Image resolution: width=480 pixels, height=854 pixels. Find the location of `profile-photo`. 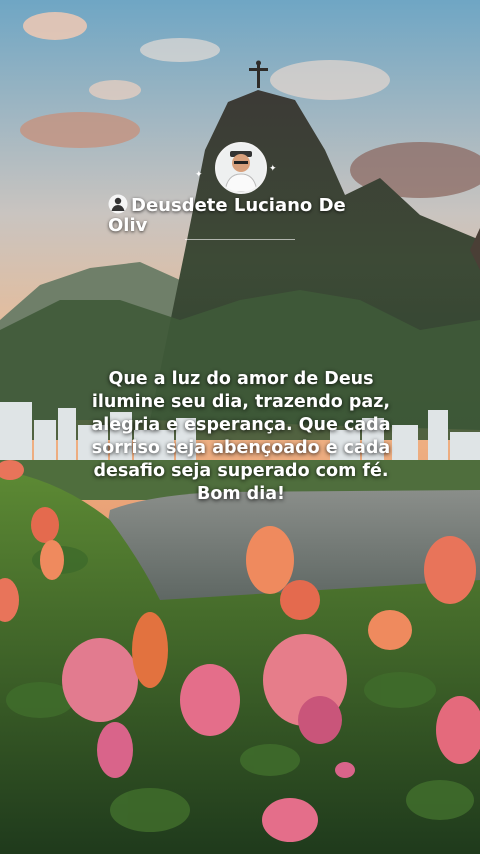

profile-photo is located at coordinates (241, 168).